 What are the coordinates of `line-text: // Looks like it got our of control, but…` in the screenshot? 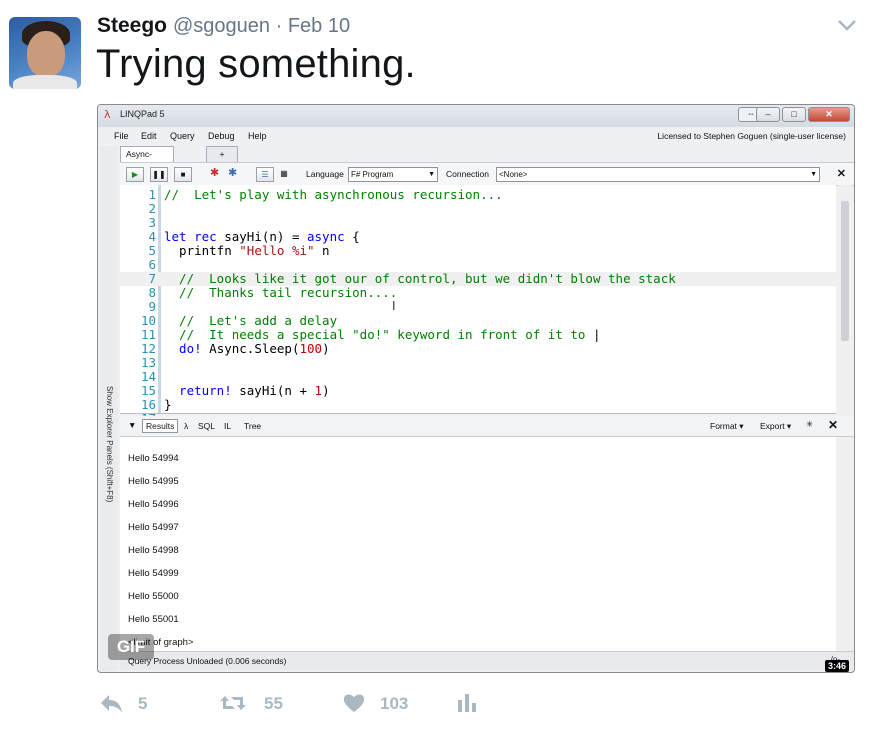 It's located at (420, 279).